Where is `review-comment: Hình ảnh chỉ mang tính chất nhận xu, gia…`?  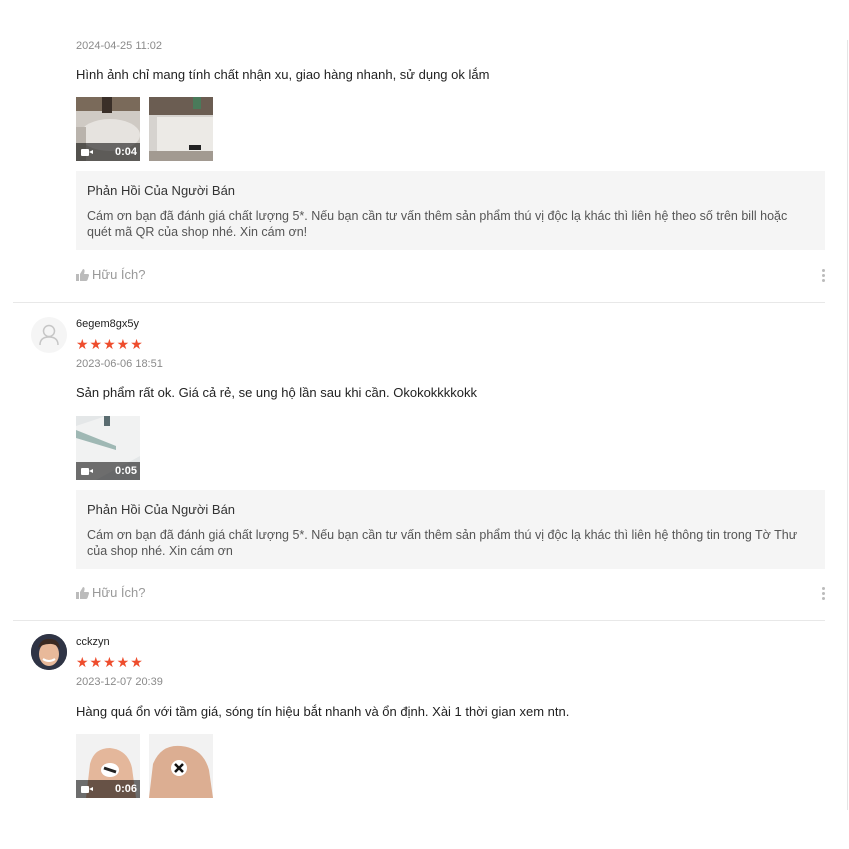 review-comment: Hình ảnh chỉ mang tính chất nhận xu, gia… is located at coordinates (283, 74).